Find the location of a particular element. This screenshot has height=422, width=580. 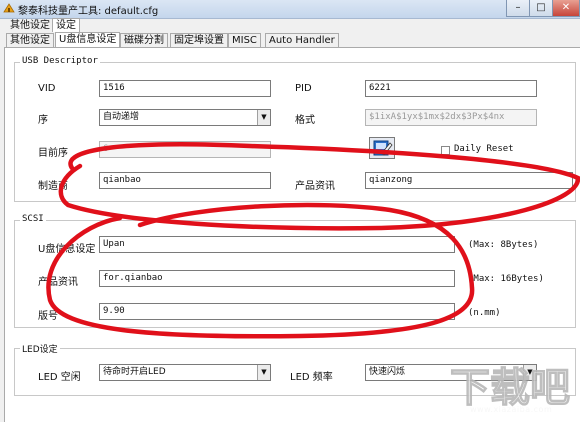

watermark-url: www.xiazaiba.com is located at coordinates (511, 409).